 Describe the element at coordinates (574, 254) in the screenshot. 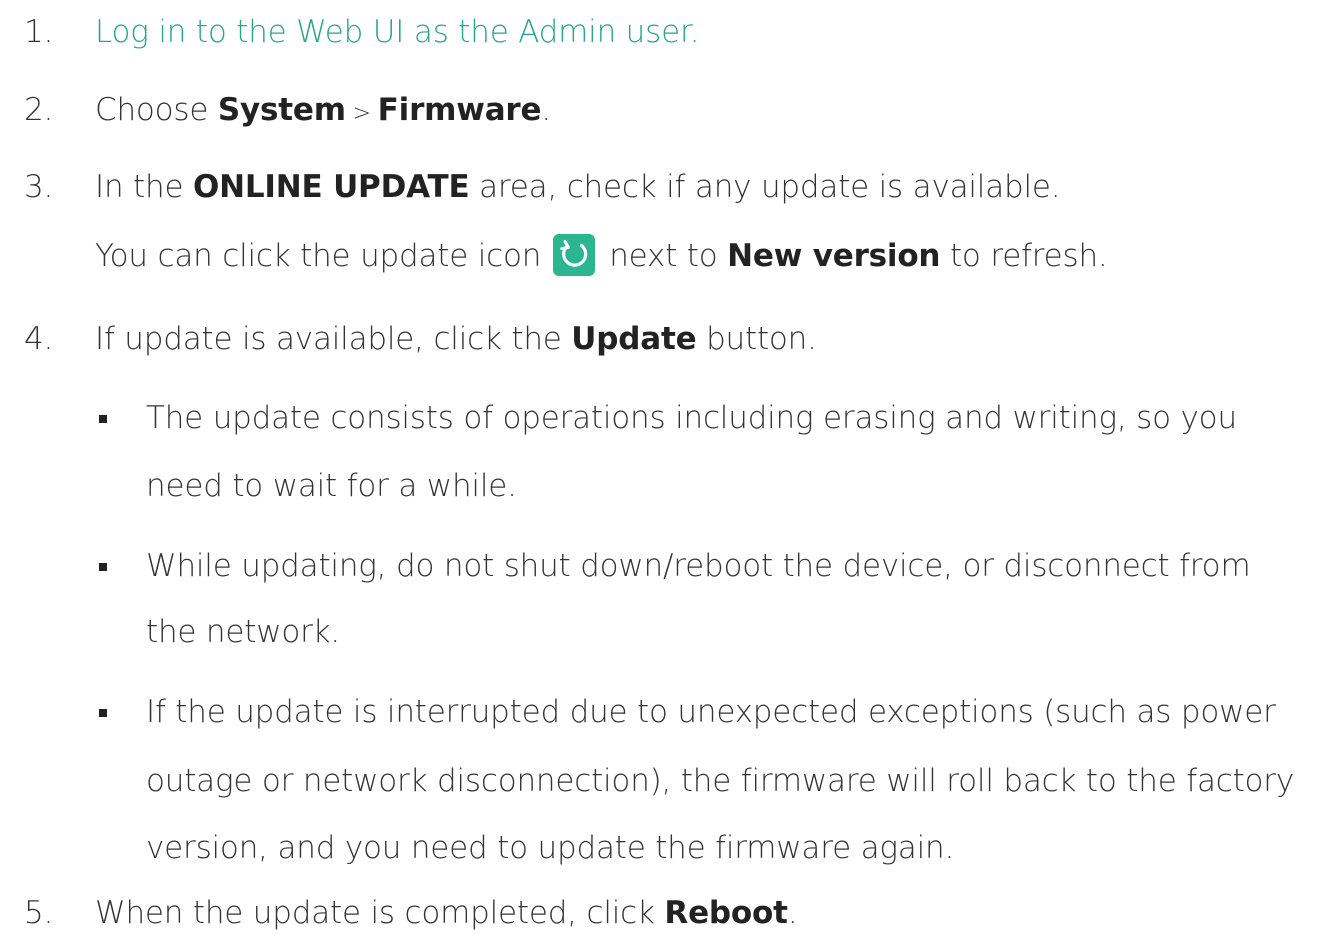

I see `refresh-icon` at that location.